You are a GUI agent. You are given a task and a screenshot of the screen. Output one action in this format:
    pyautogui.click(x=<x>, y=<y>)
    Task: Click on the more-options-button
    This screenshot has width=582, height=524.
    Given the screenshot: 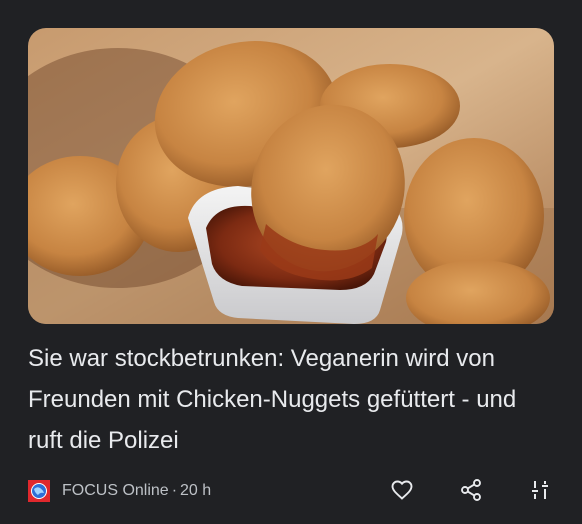 What is the action you would take?
    pyautogui.click(x=540, y=490)
    